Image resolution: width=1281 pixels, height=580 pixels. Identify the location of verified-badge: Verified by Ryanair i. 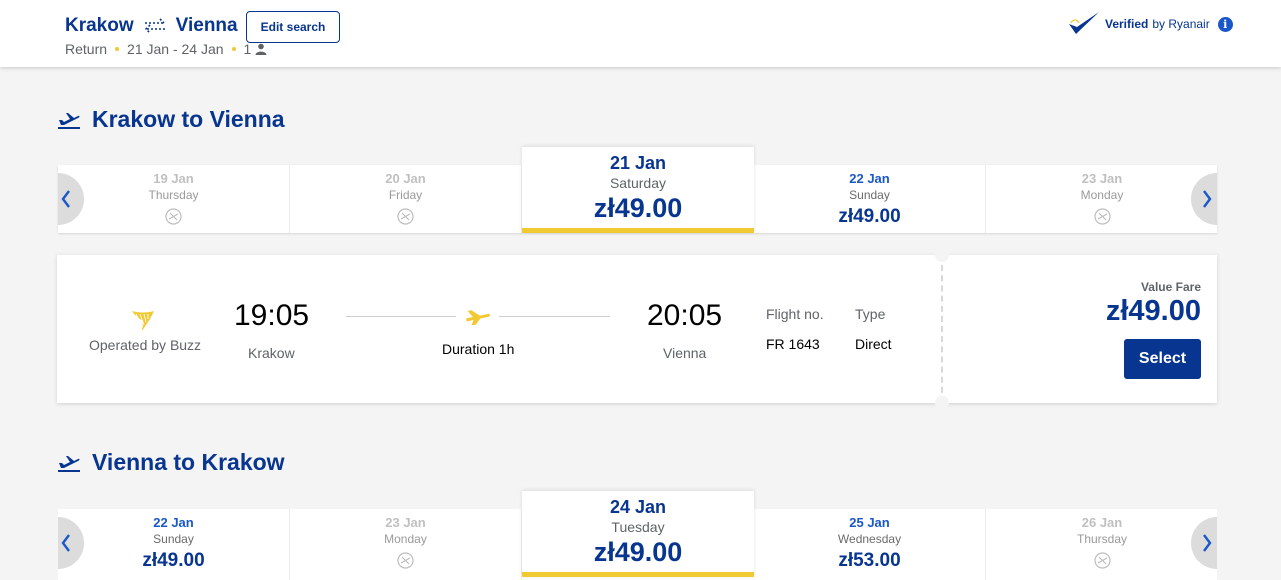
(1150, 24).